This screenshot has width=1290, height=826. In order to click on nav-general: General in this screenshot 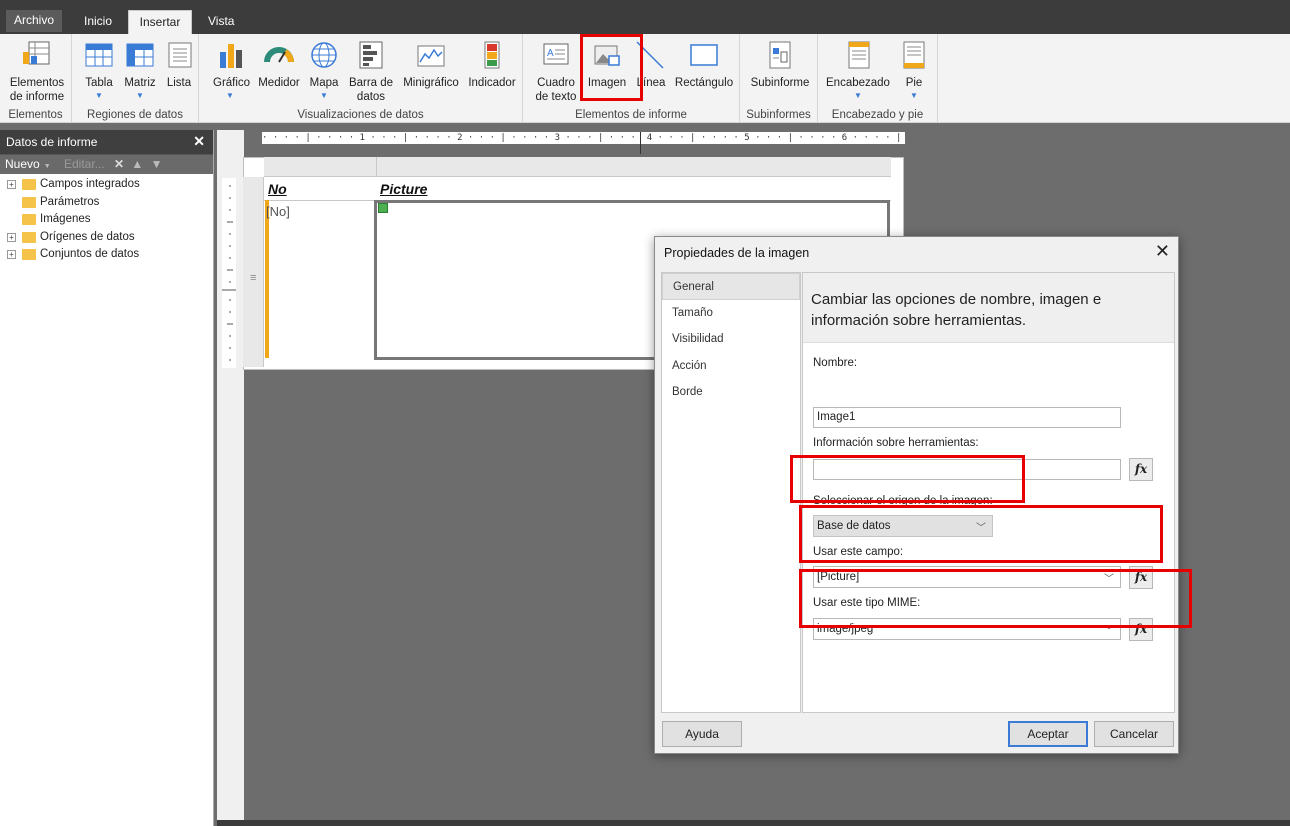, I will do `click(731, 286)`.